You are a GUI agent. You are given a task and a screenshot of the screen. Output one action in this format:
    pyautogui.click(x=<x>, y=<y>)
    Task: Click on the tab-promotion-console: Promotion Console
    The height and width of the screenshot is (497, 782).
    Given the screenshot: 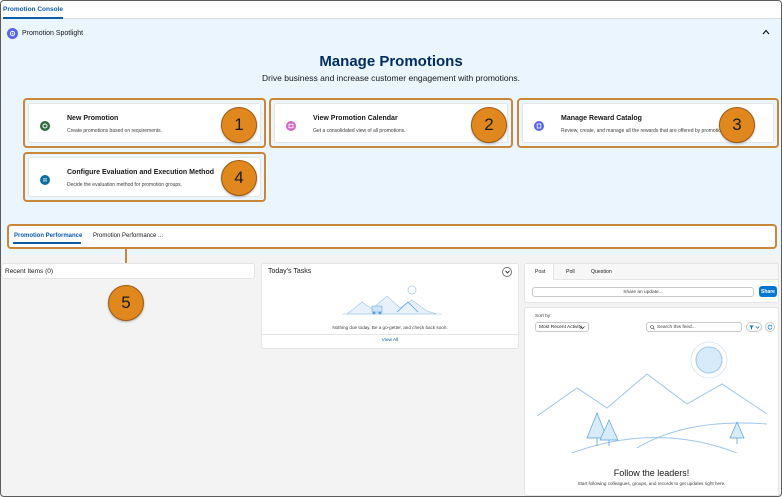 What is the action you would take?
    pyautogui.click(x=33, y=10)
    